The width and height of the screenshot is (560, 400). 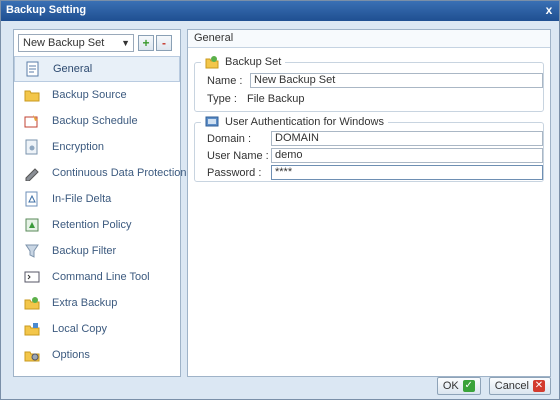 I want to click on auth-title: User Authentication for Windows, so click(x=304, y=122).